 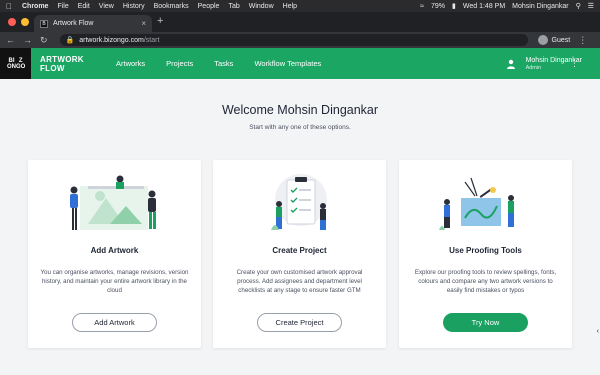 I want to click on wifi-icon: ≈, so click(x=422, y=6).